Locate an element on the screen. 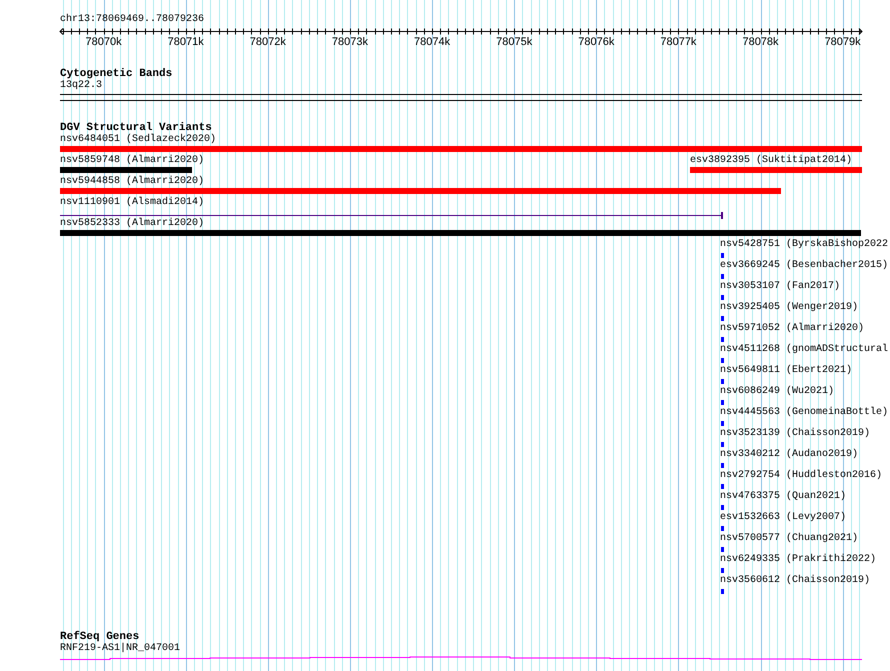 The image size is (890, 671). ruler-label: 78075k is located at coordinates (514, 42).